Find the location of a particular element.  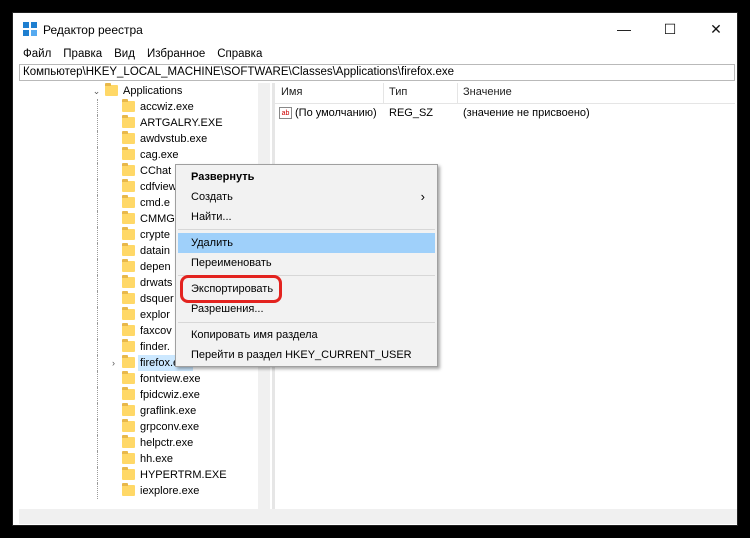

tree-item-label: CChat is located at coordinates (156, 171).